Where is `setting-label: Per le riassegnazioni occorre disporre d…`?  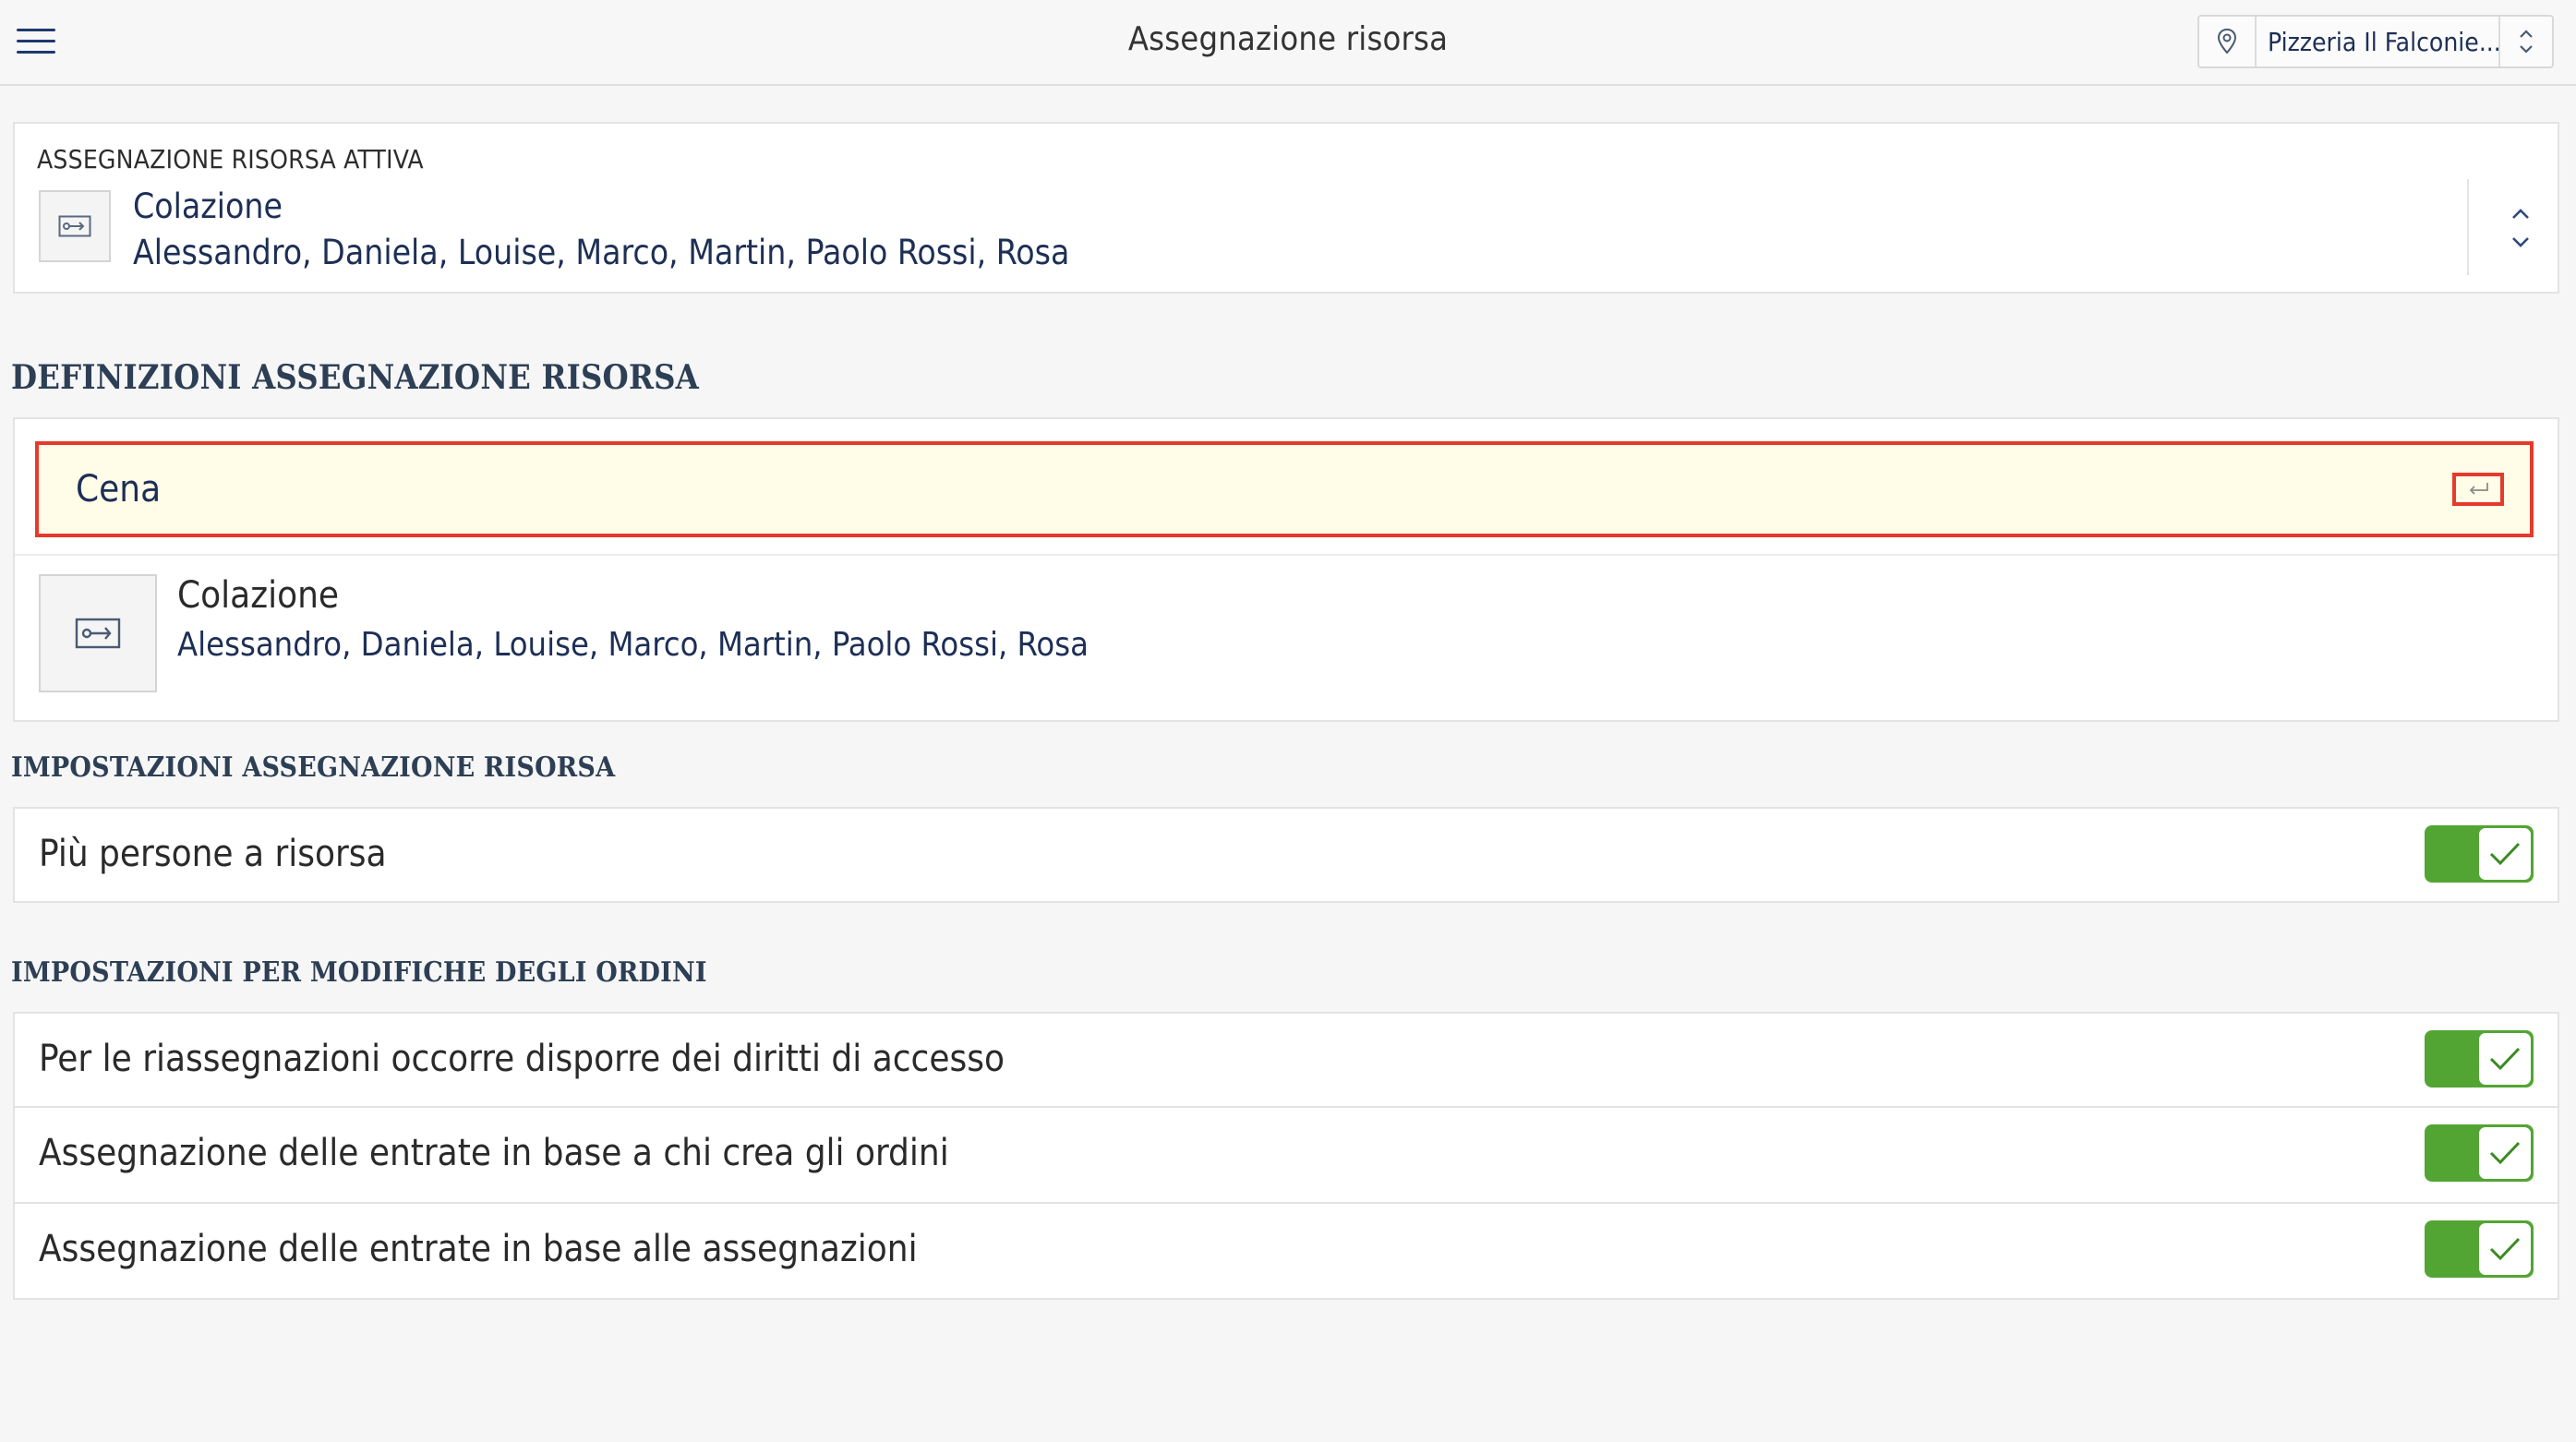
setting-label: Per le riassegnazioni occorre disporre d… is located at coordinates (522, 1059).